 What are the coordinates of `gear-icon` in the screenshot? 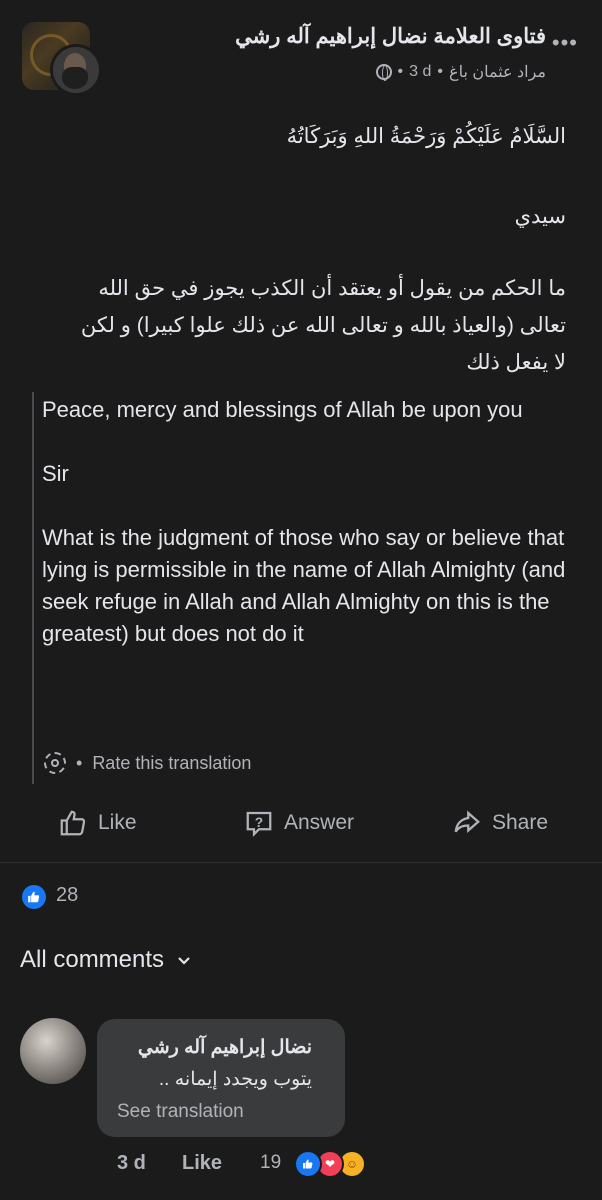 It's located at (55, 763).